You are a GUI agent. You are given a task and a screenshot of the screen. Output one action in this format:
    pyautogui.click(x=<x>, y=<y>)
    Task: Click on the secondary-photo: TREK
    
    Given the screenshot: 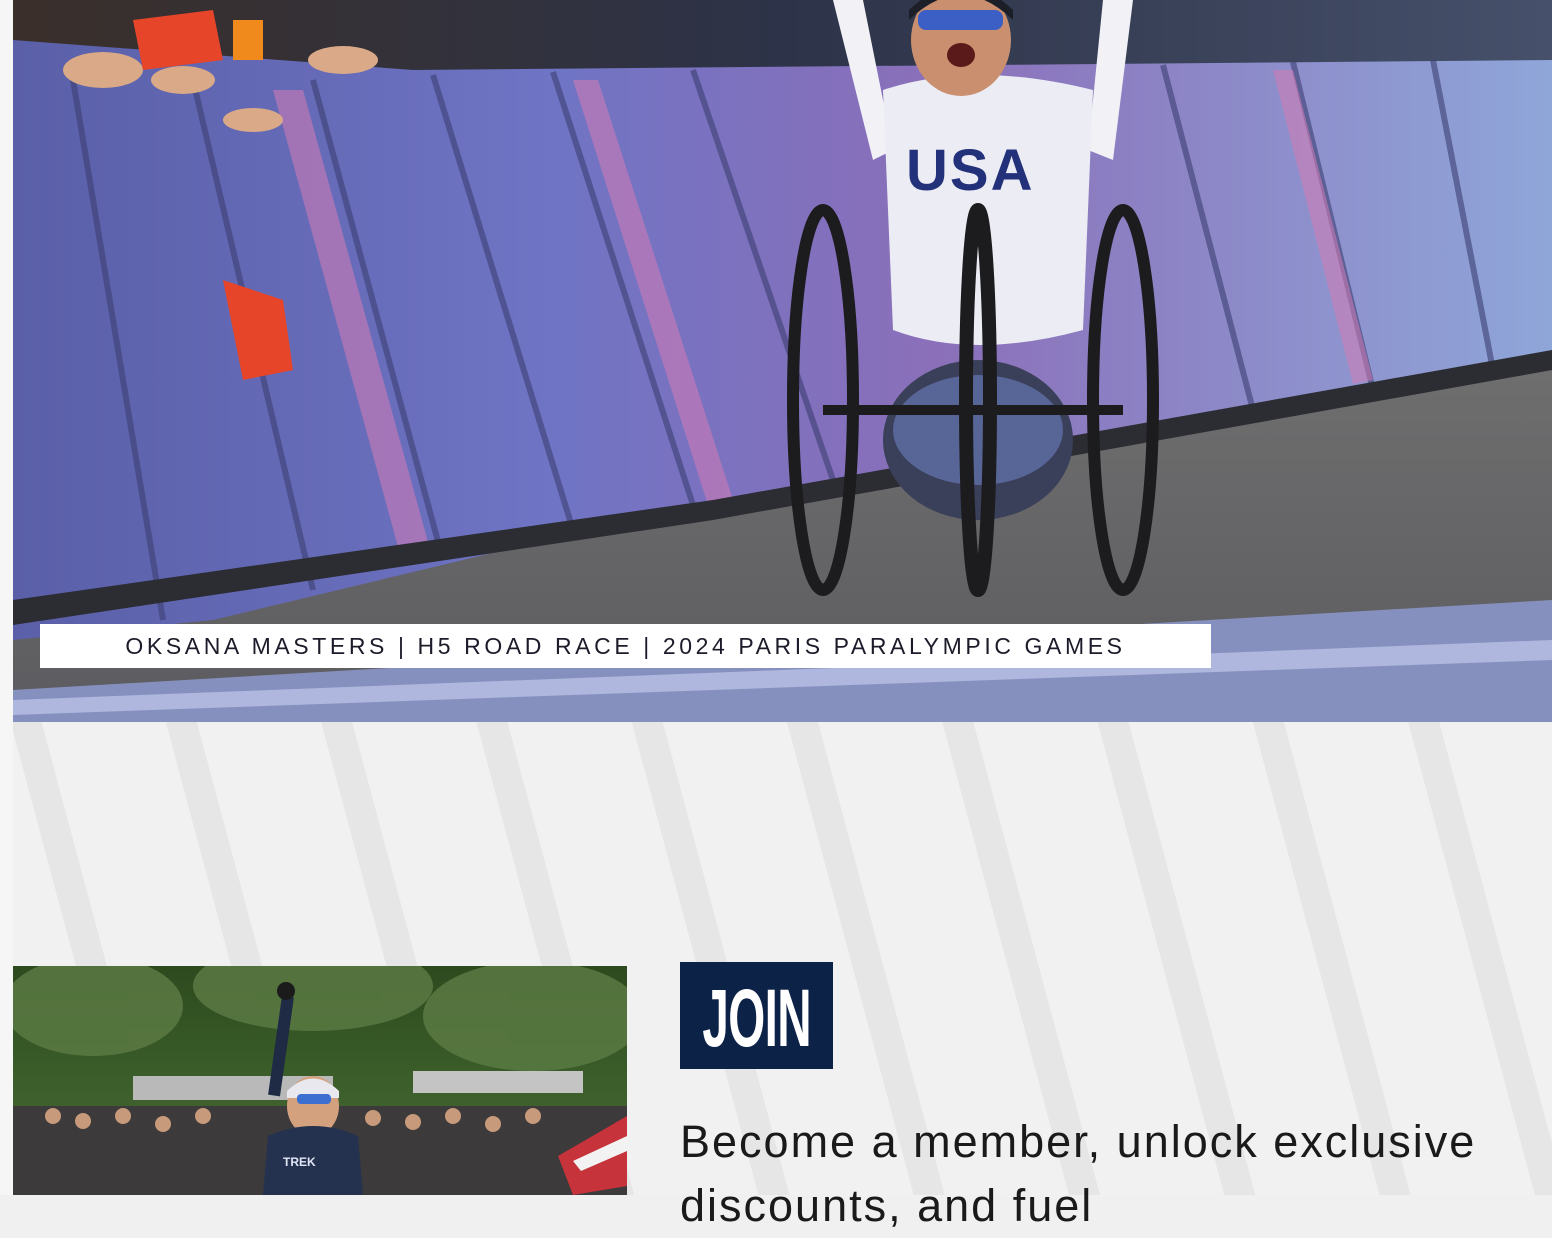 What is the action you would take?
    pyautogui.click(x=320, y=1080)
    